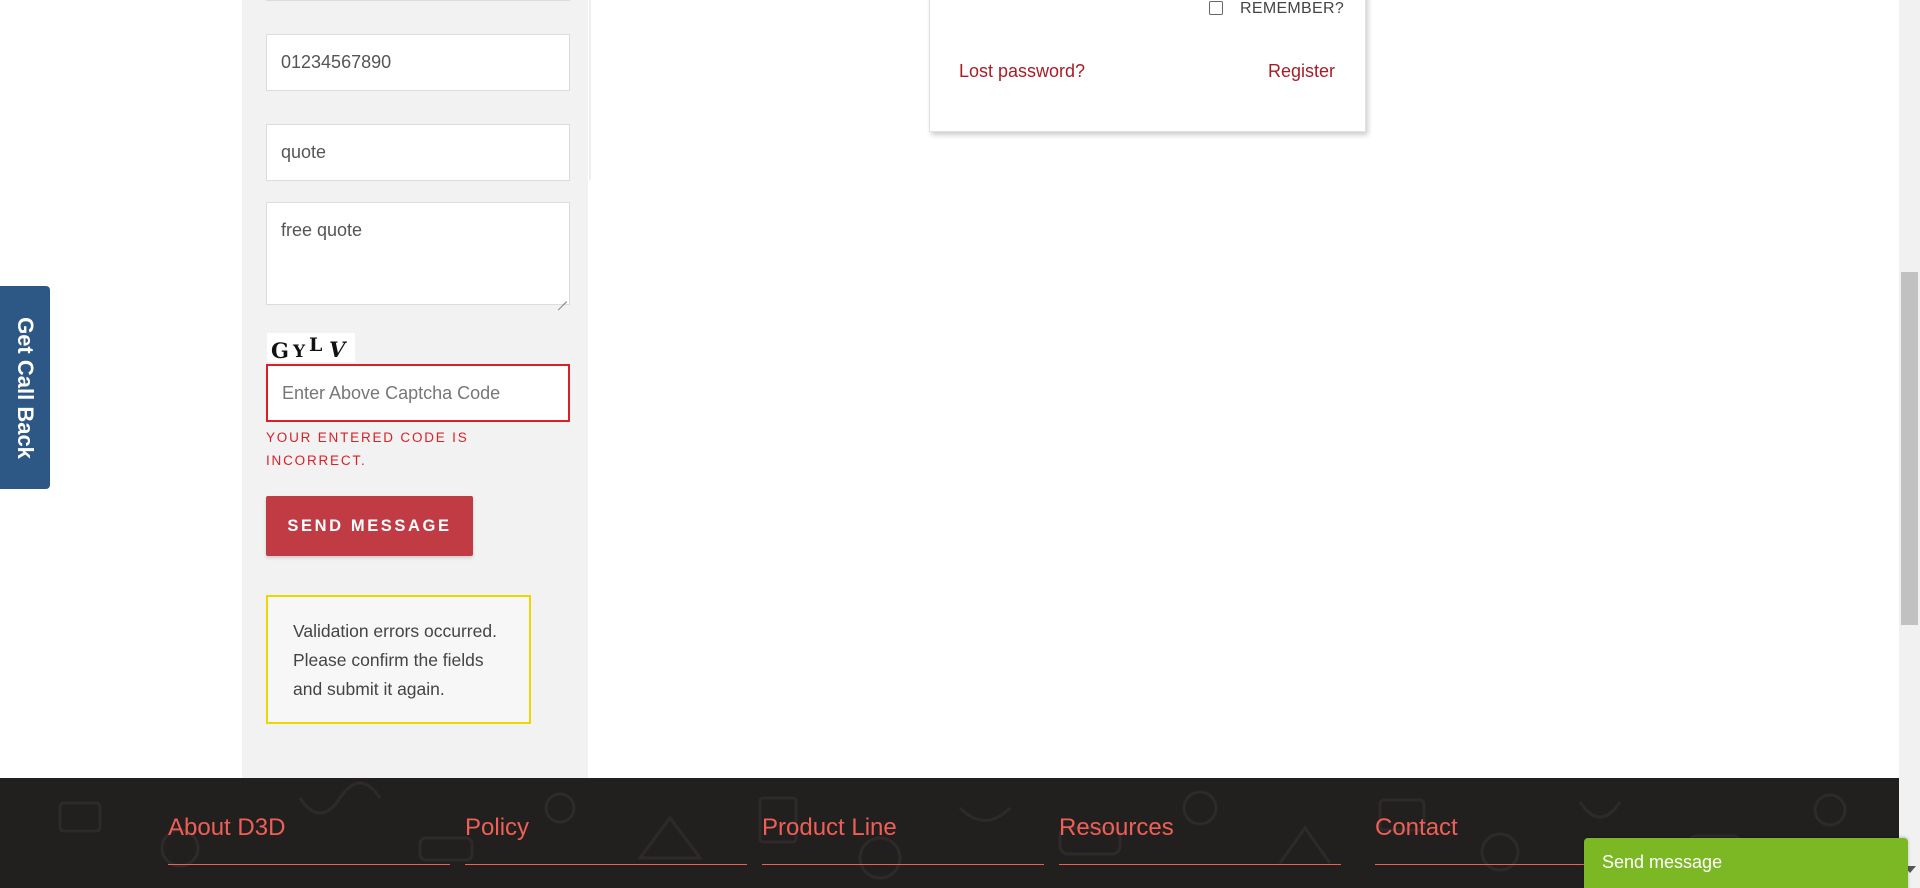 This screenshot has width=1920, height=888. I want to click on captcha-char: Y, so click(299, 352).